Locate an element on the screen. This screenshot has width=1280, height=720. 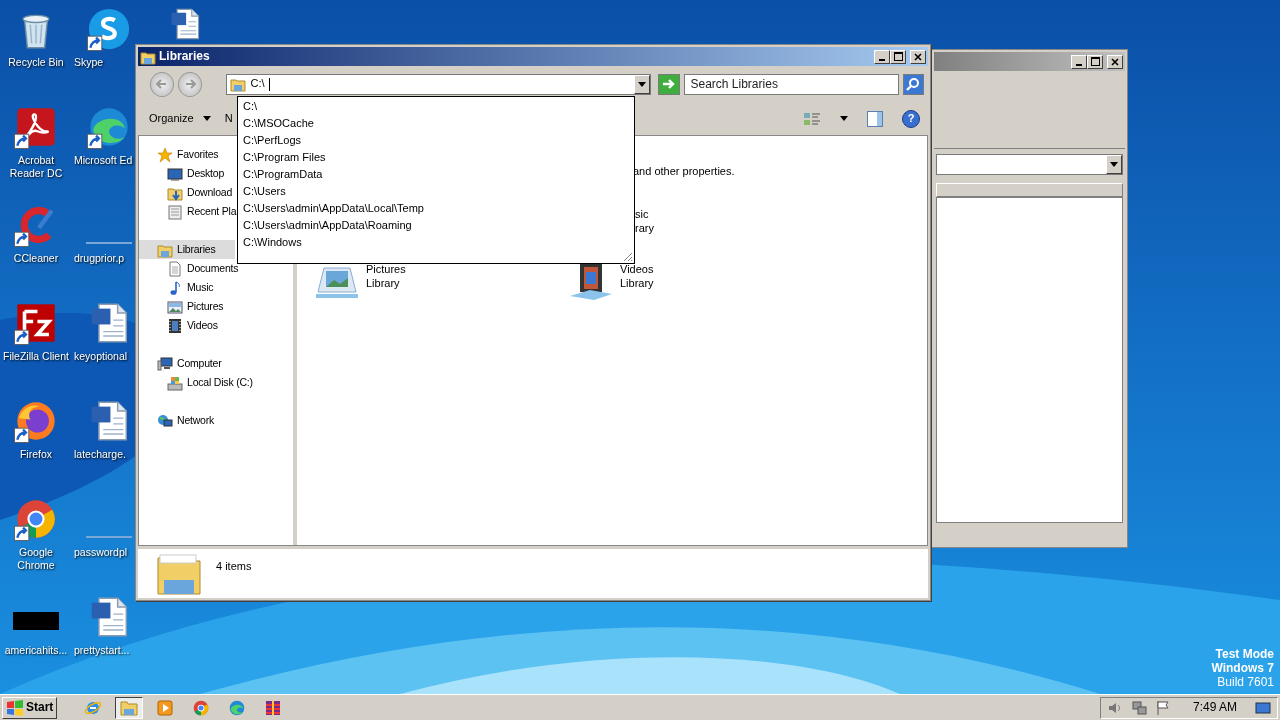
taskbar-button is located at coordinates (129, 707).